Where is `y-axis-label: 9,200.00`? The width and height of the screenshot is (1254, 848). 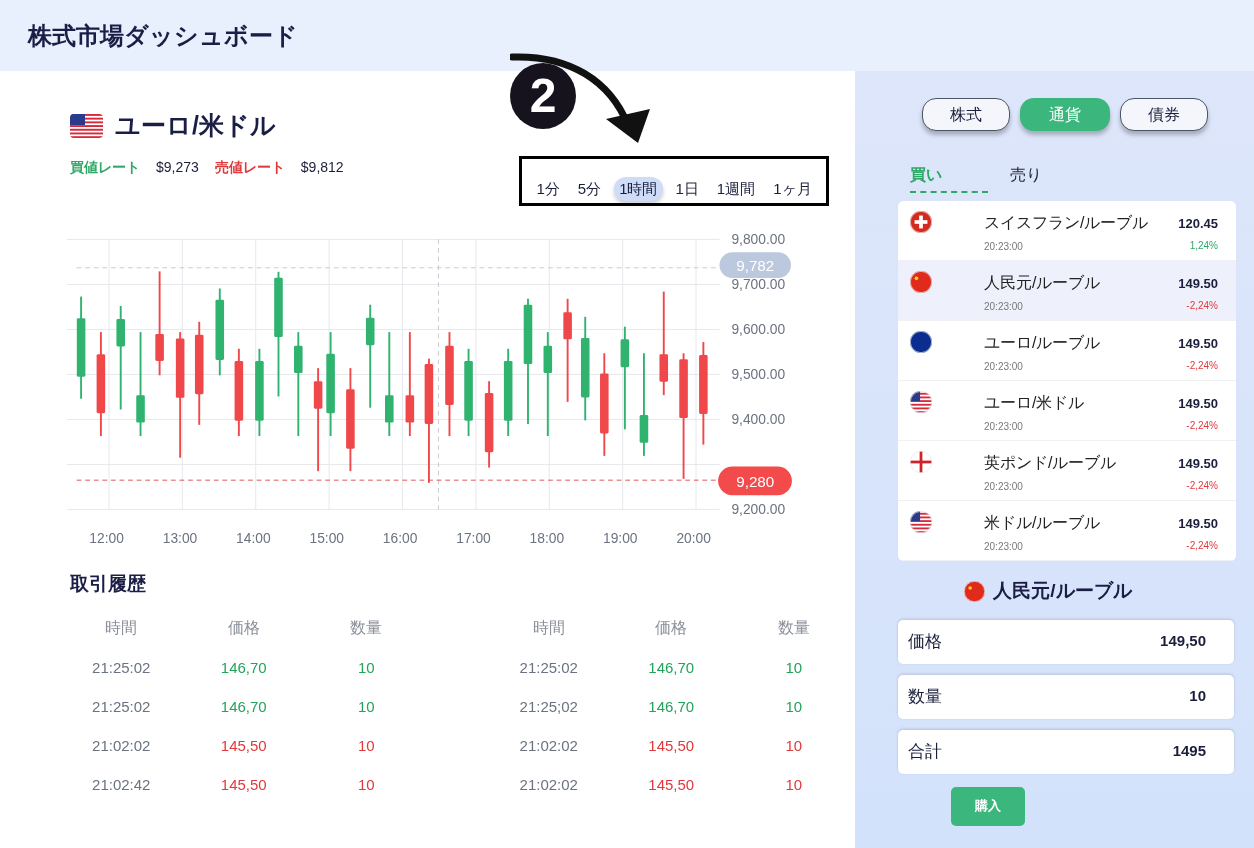 y-axis-label: 9,200.00 is located at coordinates (758, 509).